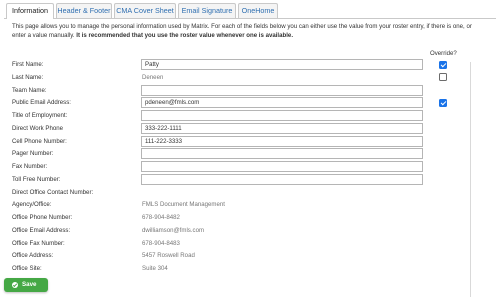  Describe the element at coordinates (32, 205) in the screenshot. I see `agency-office-label: Agency/Office:` at that location.